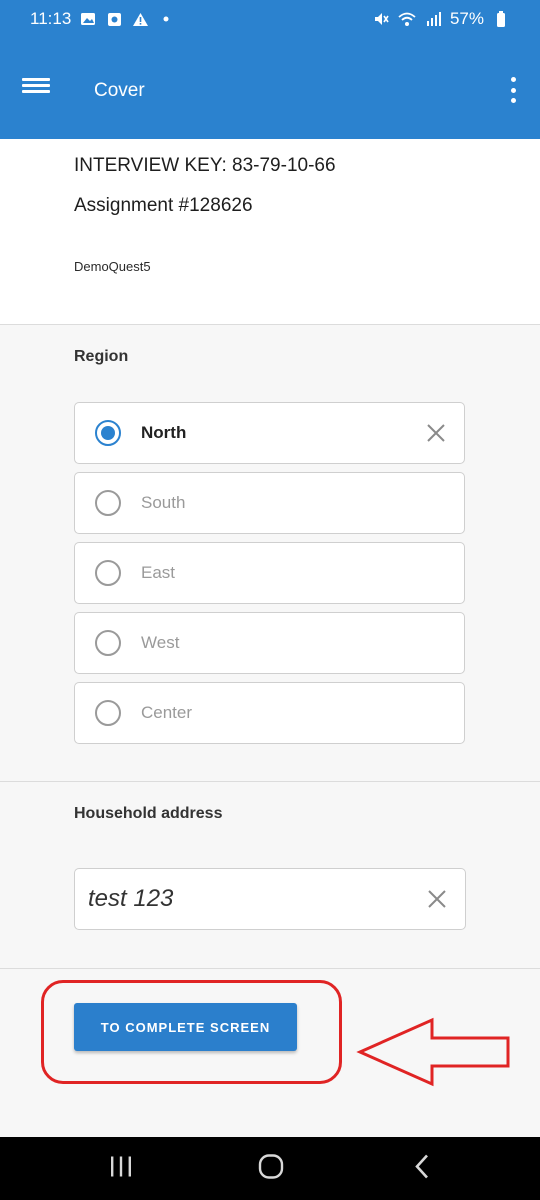 Image resolution: width=540 pixels, height=1200 pixels. Describe the element at coordinates (88, 19) in the screenshot. I see `image-icon` at that location.